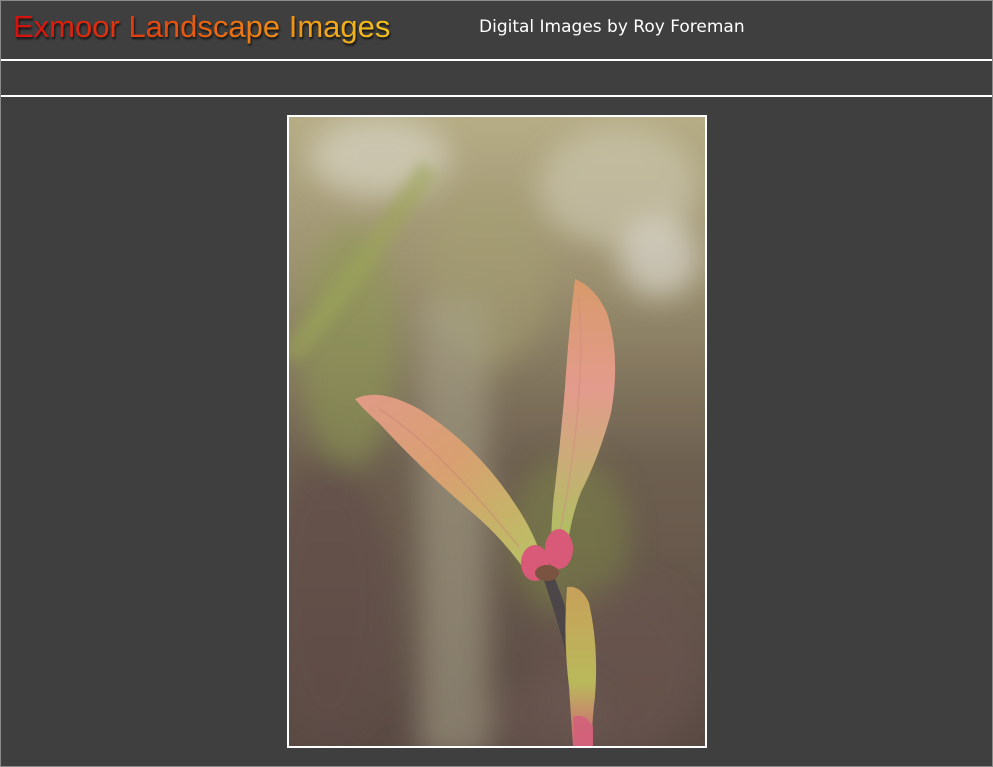 This screenshot has height=767, width=993. I want to click on nav-bar, so click(496, 78).